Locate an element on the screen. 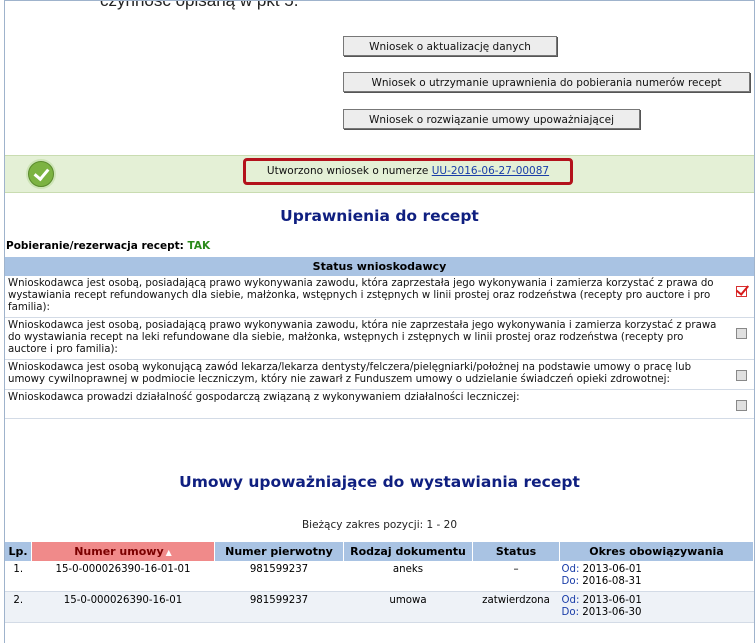 This screenshot has height=643, width=755. cell-rodzaj: aneks is located at coordinates (408, 576).